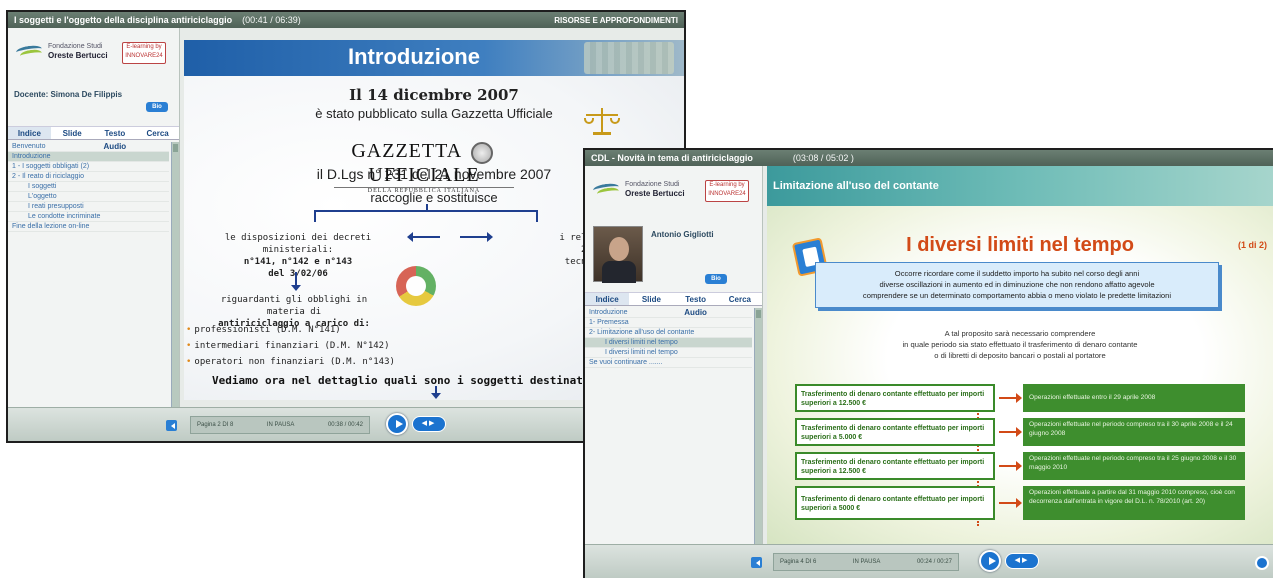  I want to click on slide-header: Limitazione all'uso del contante, so click(1020, 186).